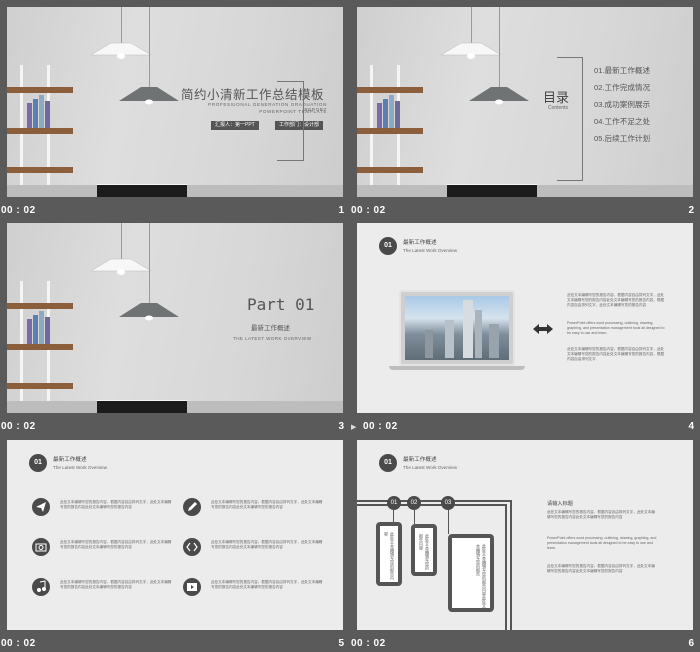 The image size is (700, 652). Describe the element at coordinates (481, 576) in the screenshot. I see `phone-card-3-text: 此处文本编辑写您的报告内容此处文本编辑写您的报告` at that location.